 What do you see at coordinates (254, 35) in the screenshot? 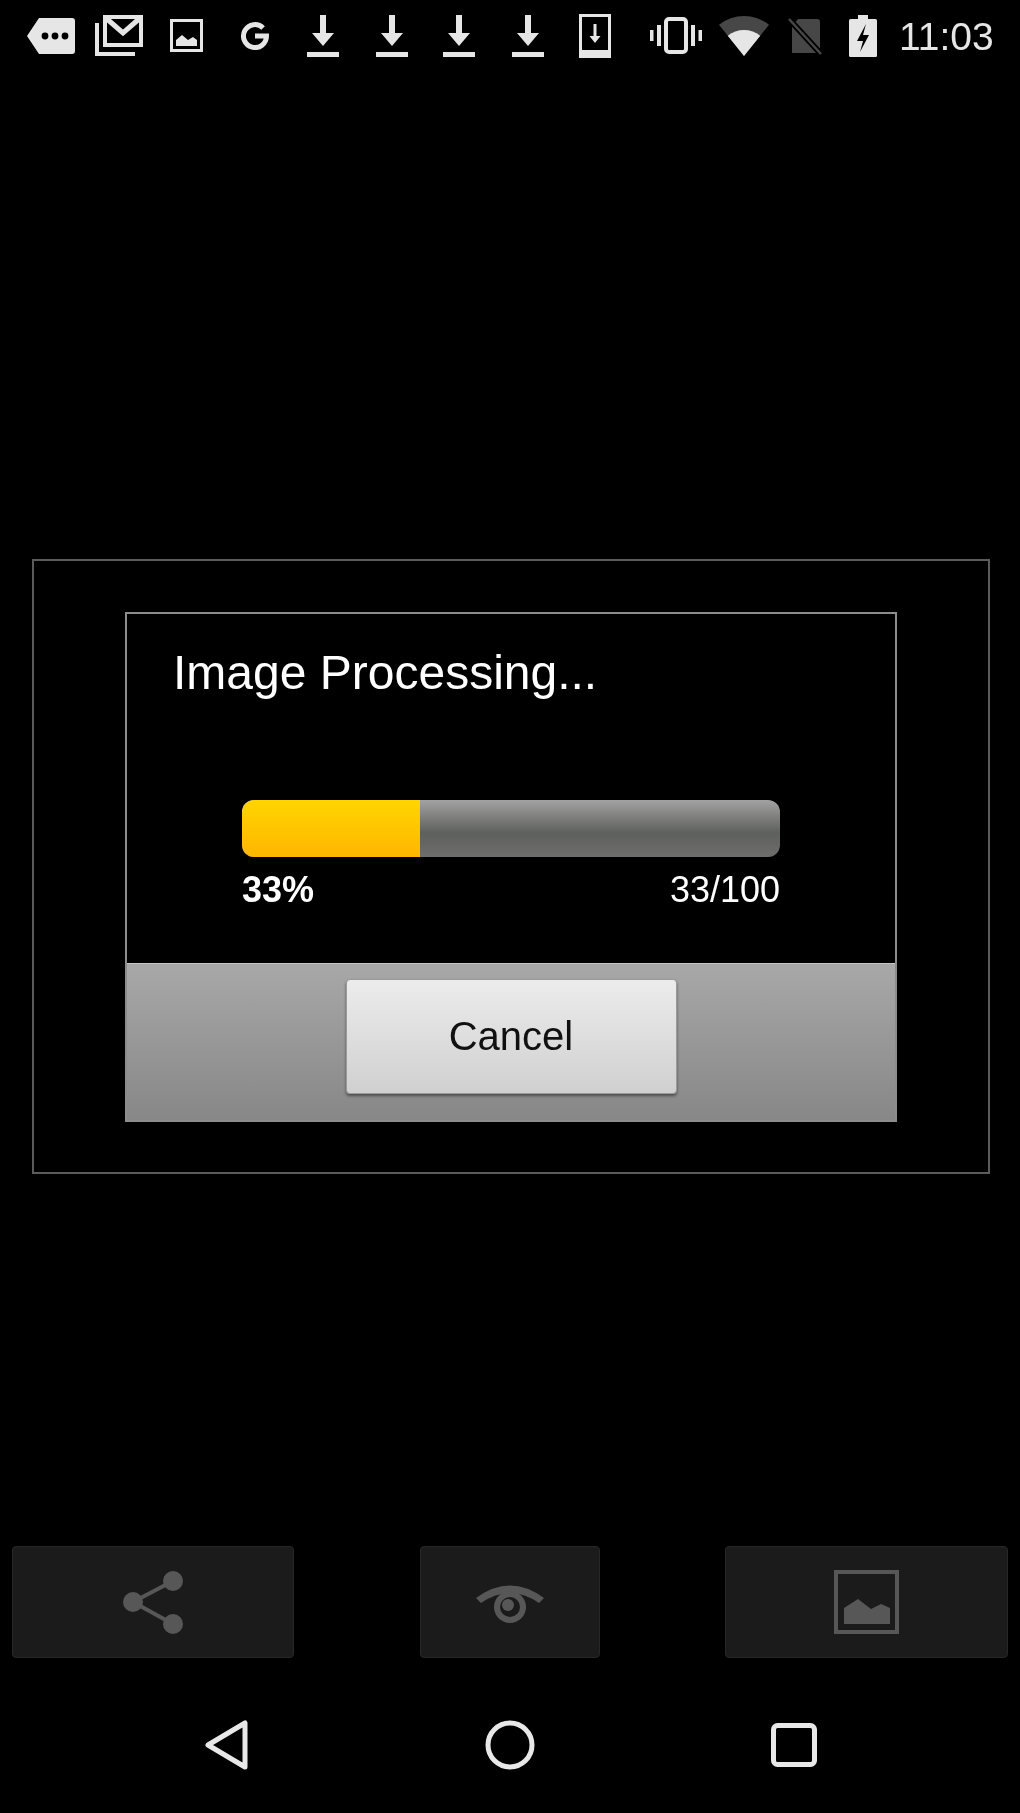
I see `letter-g-icon` at bounding box center [254, 35].